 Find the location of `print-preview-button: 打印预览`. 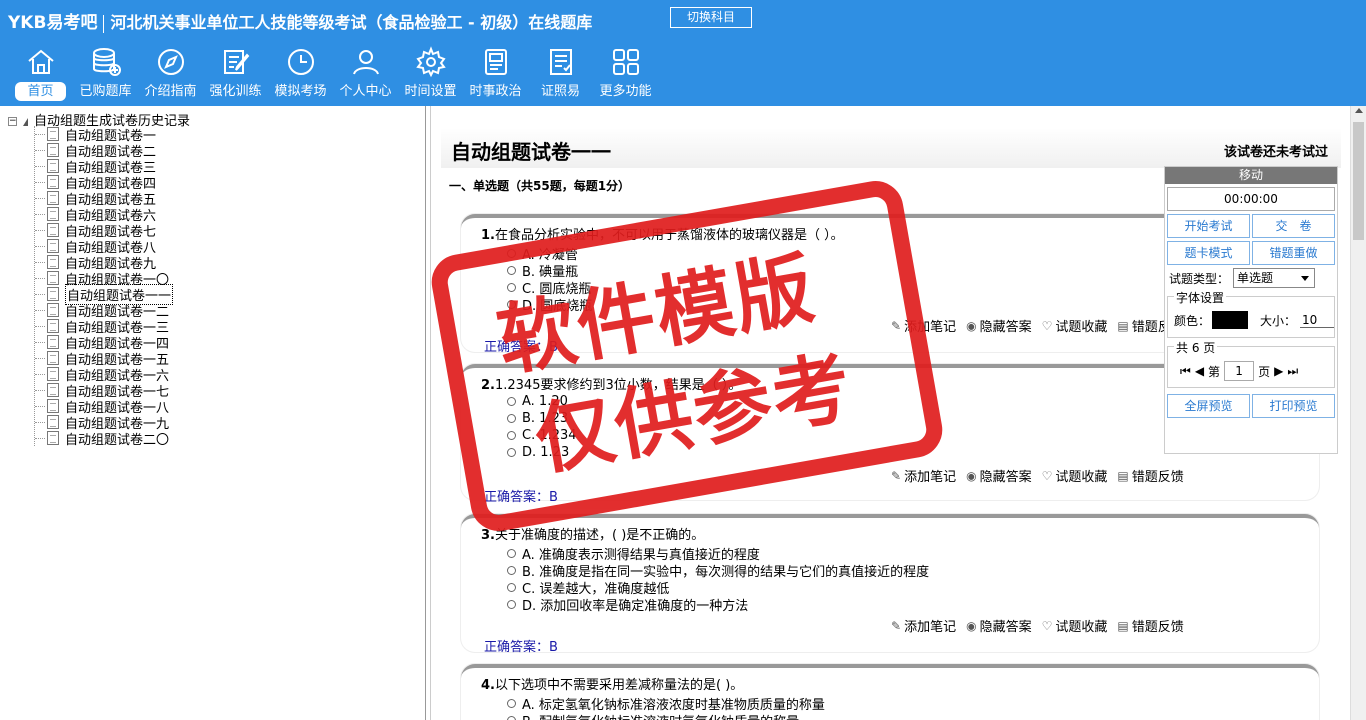

print-preview-button: 打印预览 is located at coordinates (1293, 406).